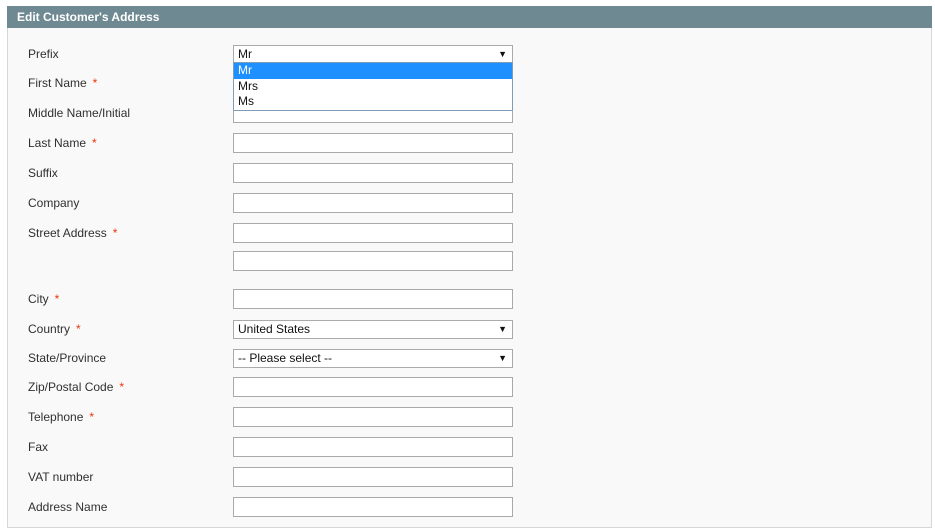 The width and height of the screenshot is (935, 528). What do you see at coordinates (373, 507) in the screenshot?
I see `address-name-input` at bounding box center [373, 507].